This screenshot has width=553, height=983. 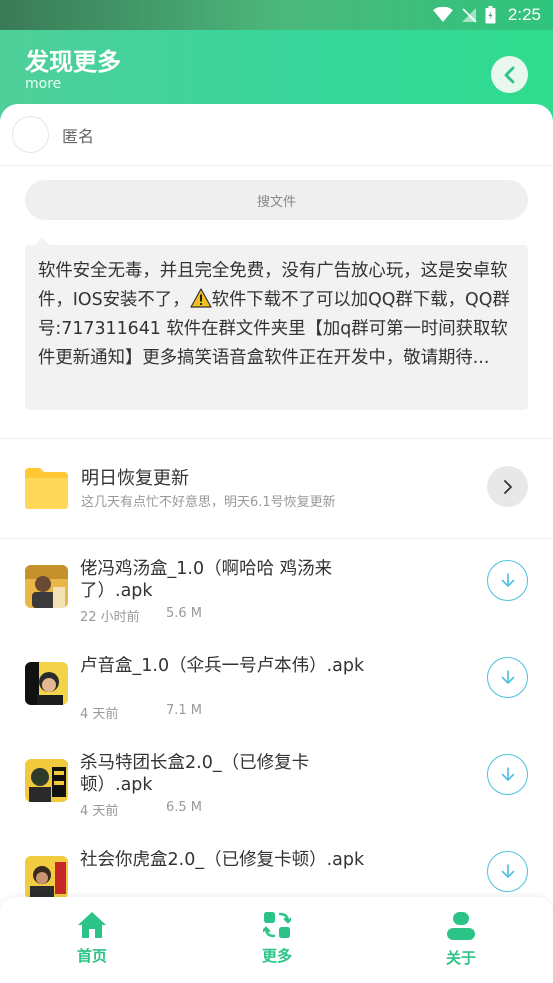 I want to click on user-row: 匿名, so click(x=276, y=135).